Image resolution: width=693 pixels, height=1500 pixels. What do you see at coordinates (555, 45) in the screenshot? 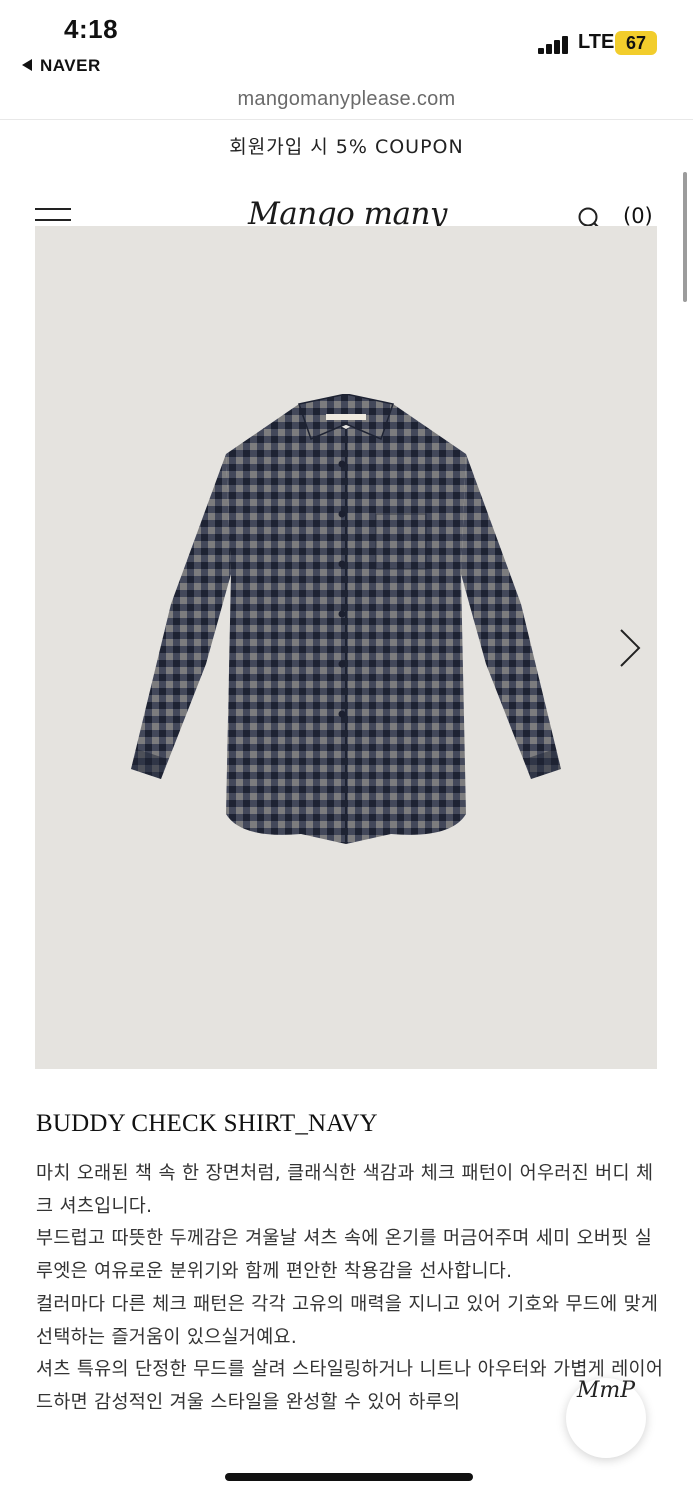
I see `signal-icon` at bounding box center [555, 45].